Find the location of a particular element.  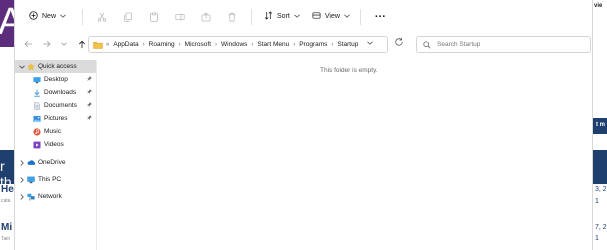

more-label: ··· is located at coordinates (380, 16).